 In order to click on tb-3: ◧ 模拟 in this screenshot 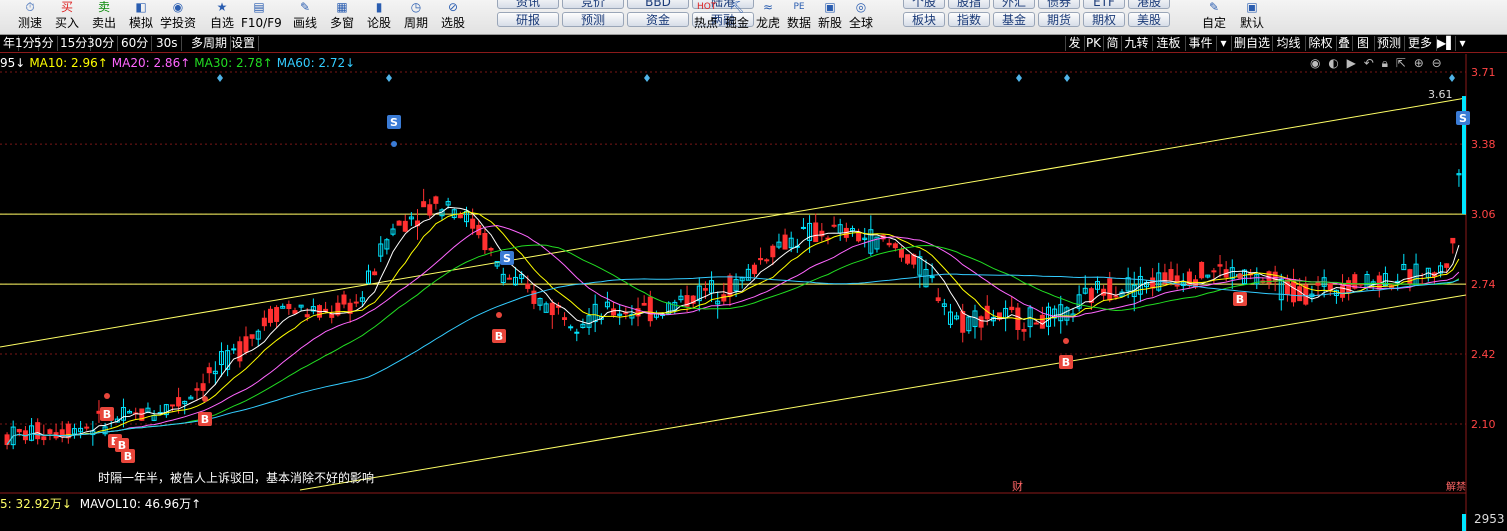, I will do `click(141, 17)`.